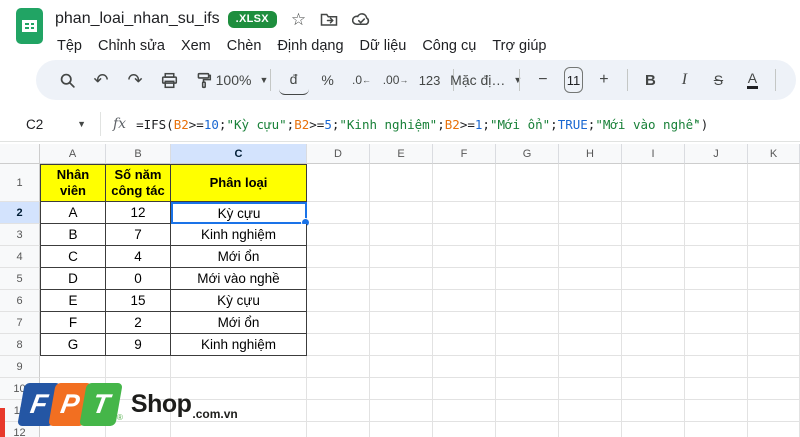  Describe the element at coordinates (519, 46) in the screenshot. I see `menu-item-8: Trợ giúp` at that location.